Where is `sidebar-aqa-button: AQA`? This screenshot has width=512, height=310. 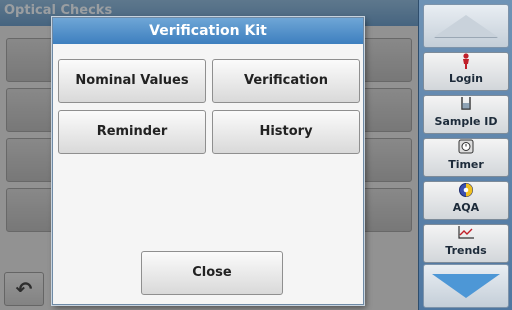
sidebar-aqa-button: AQA is located at coordinates (466, 200).